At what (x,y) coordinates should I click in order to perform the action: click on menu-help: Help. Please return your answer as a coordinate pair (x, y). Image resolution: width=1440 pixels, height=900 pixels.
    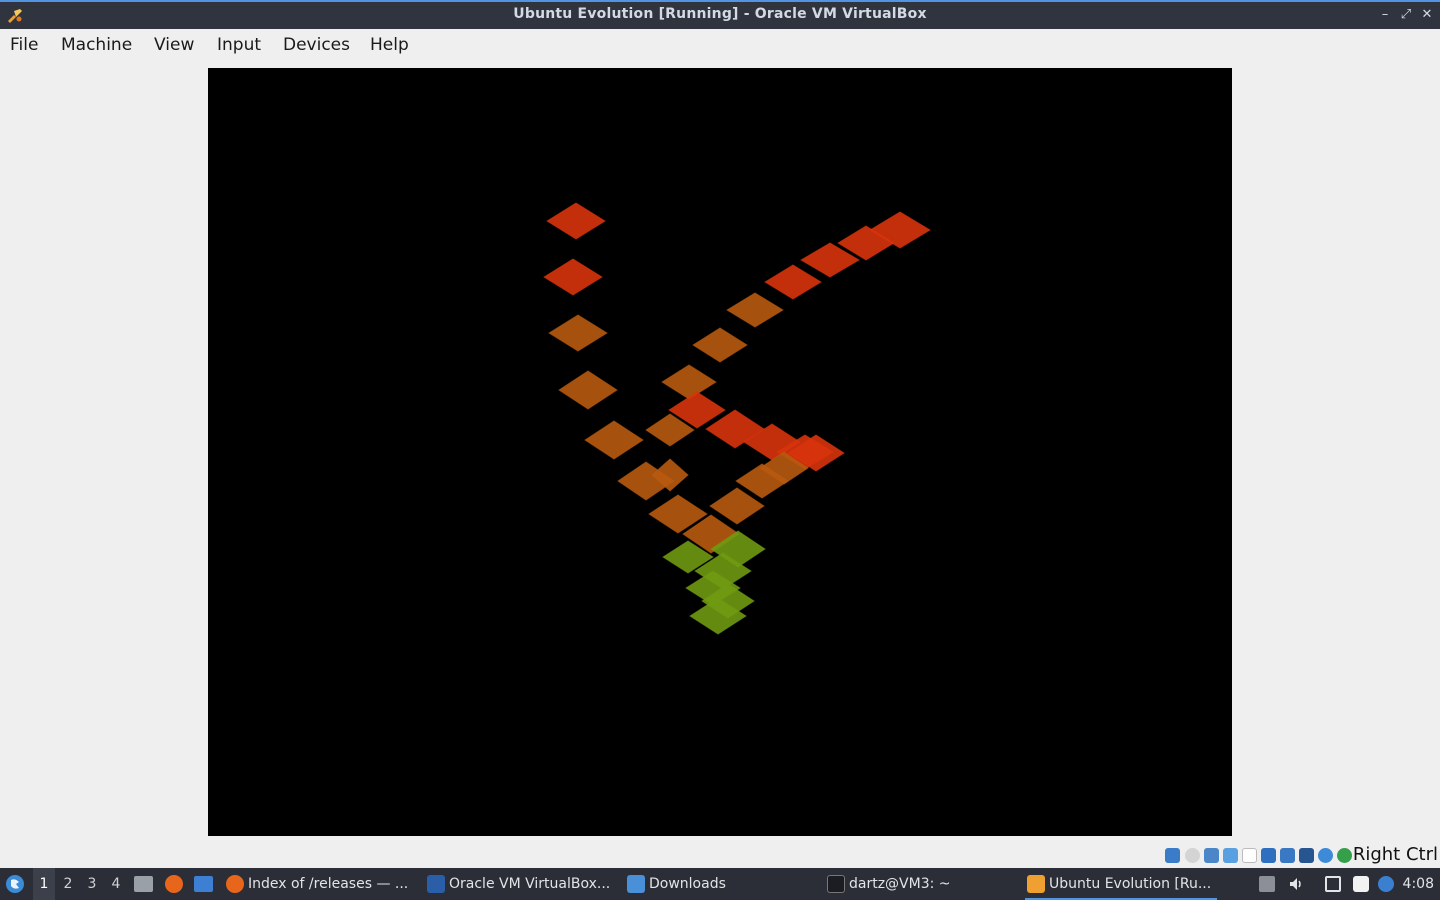
    Looking at the image, I should click on (389, 45).